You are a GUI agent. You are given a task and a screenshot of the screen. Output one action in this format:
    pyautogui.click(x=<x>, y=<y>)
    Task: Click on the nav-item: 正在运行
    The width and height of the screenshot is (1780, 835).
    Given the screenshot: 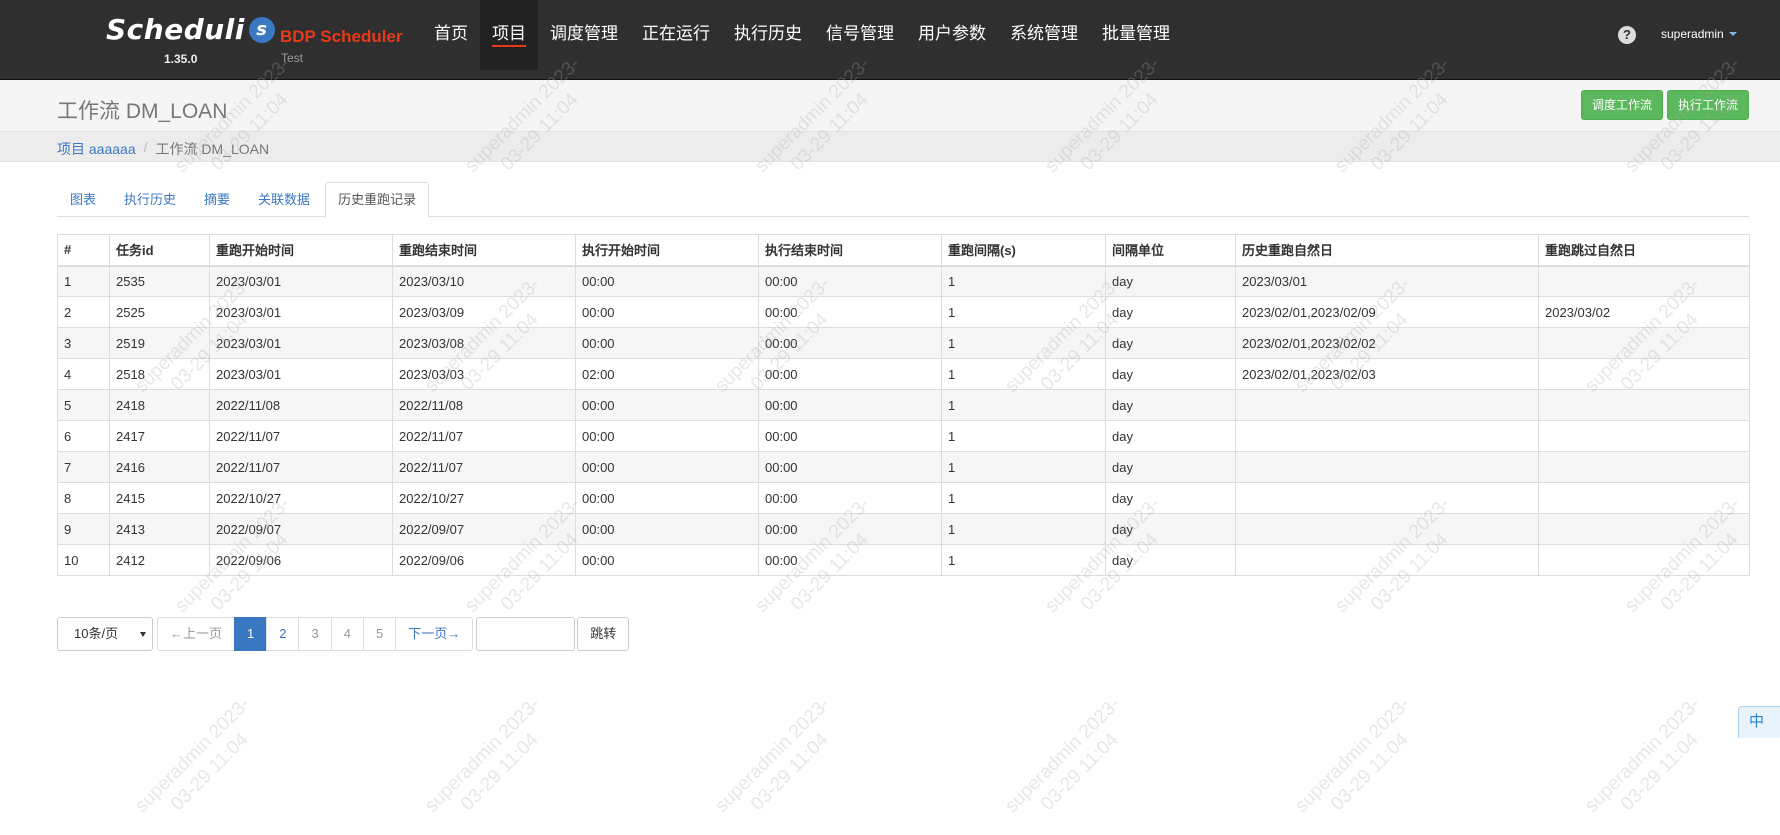 What is the action you would take?
    pyautogui.click(x=676, y=35)
    